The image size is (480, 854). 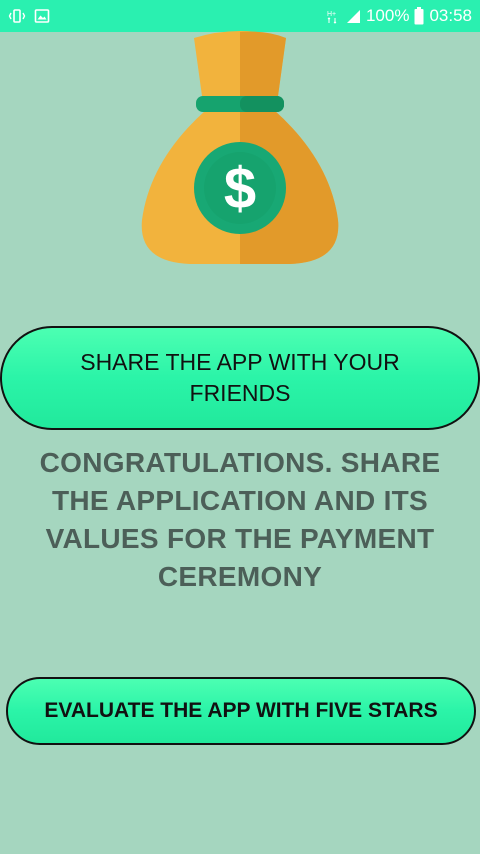 I want to click on vibrate-icon, so click(x=17, y=16).